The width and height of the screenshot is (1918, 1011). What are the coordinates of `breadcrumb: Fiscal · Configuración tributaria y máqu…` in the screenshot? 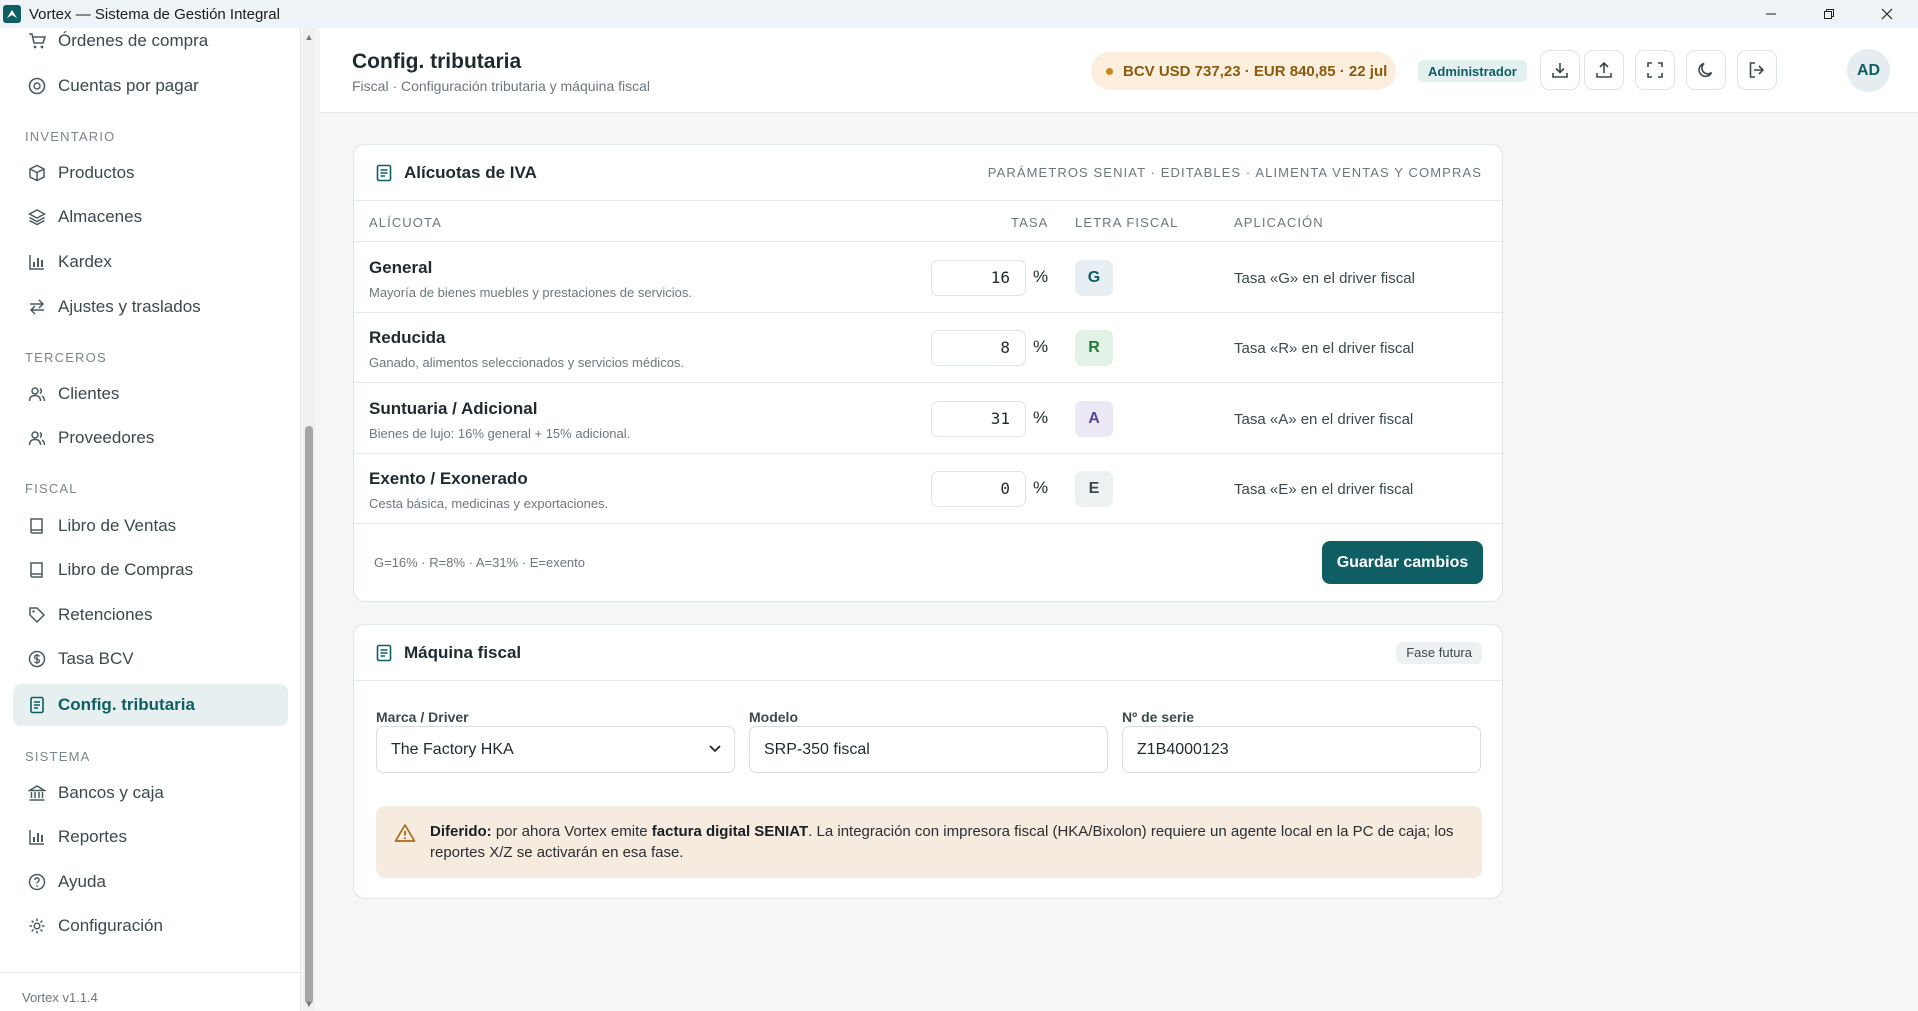 It's located at (501, 86).